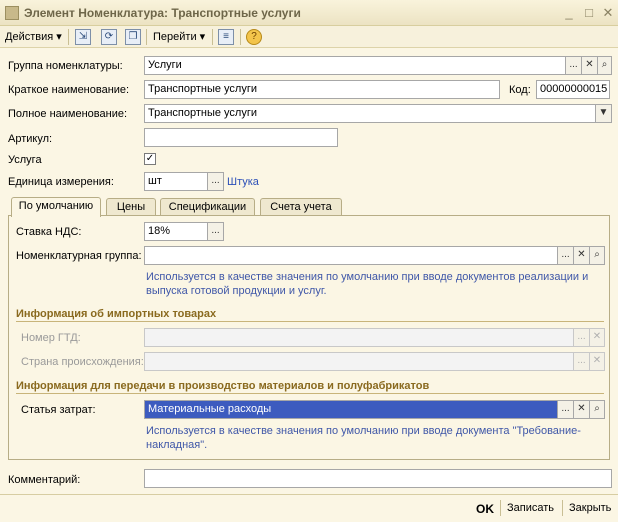  Describe the element at coordinates (241, 137) in the screenshot. I see `article-field` at that location.